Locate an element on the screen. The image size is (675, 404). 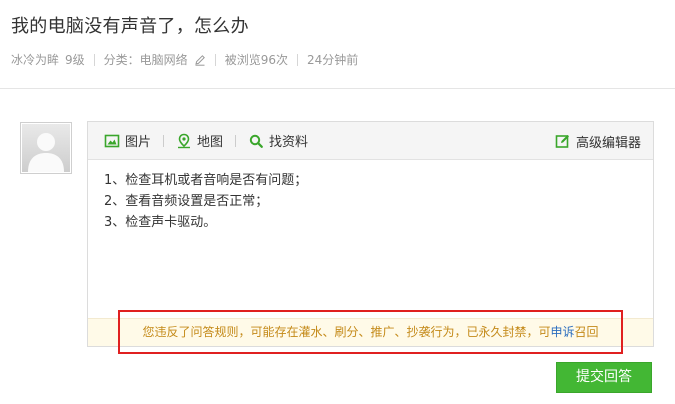
image-label: 图片 is located at coordinates (138, 142).